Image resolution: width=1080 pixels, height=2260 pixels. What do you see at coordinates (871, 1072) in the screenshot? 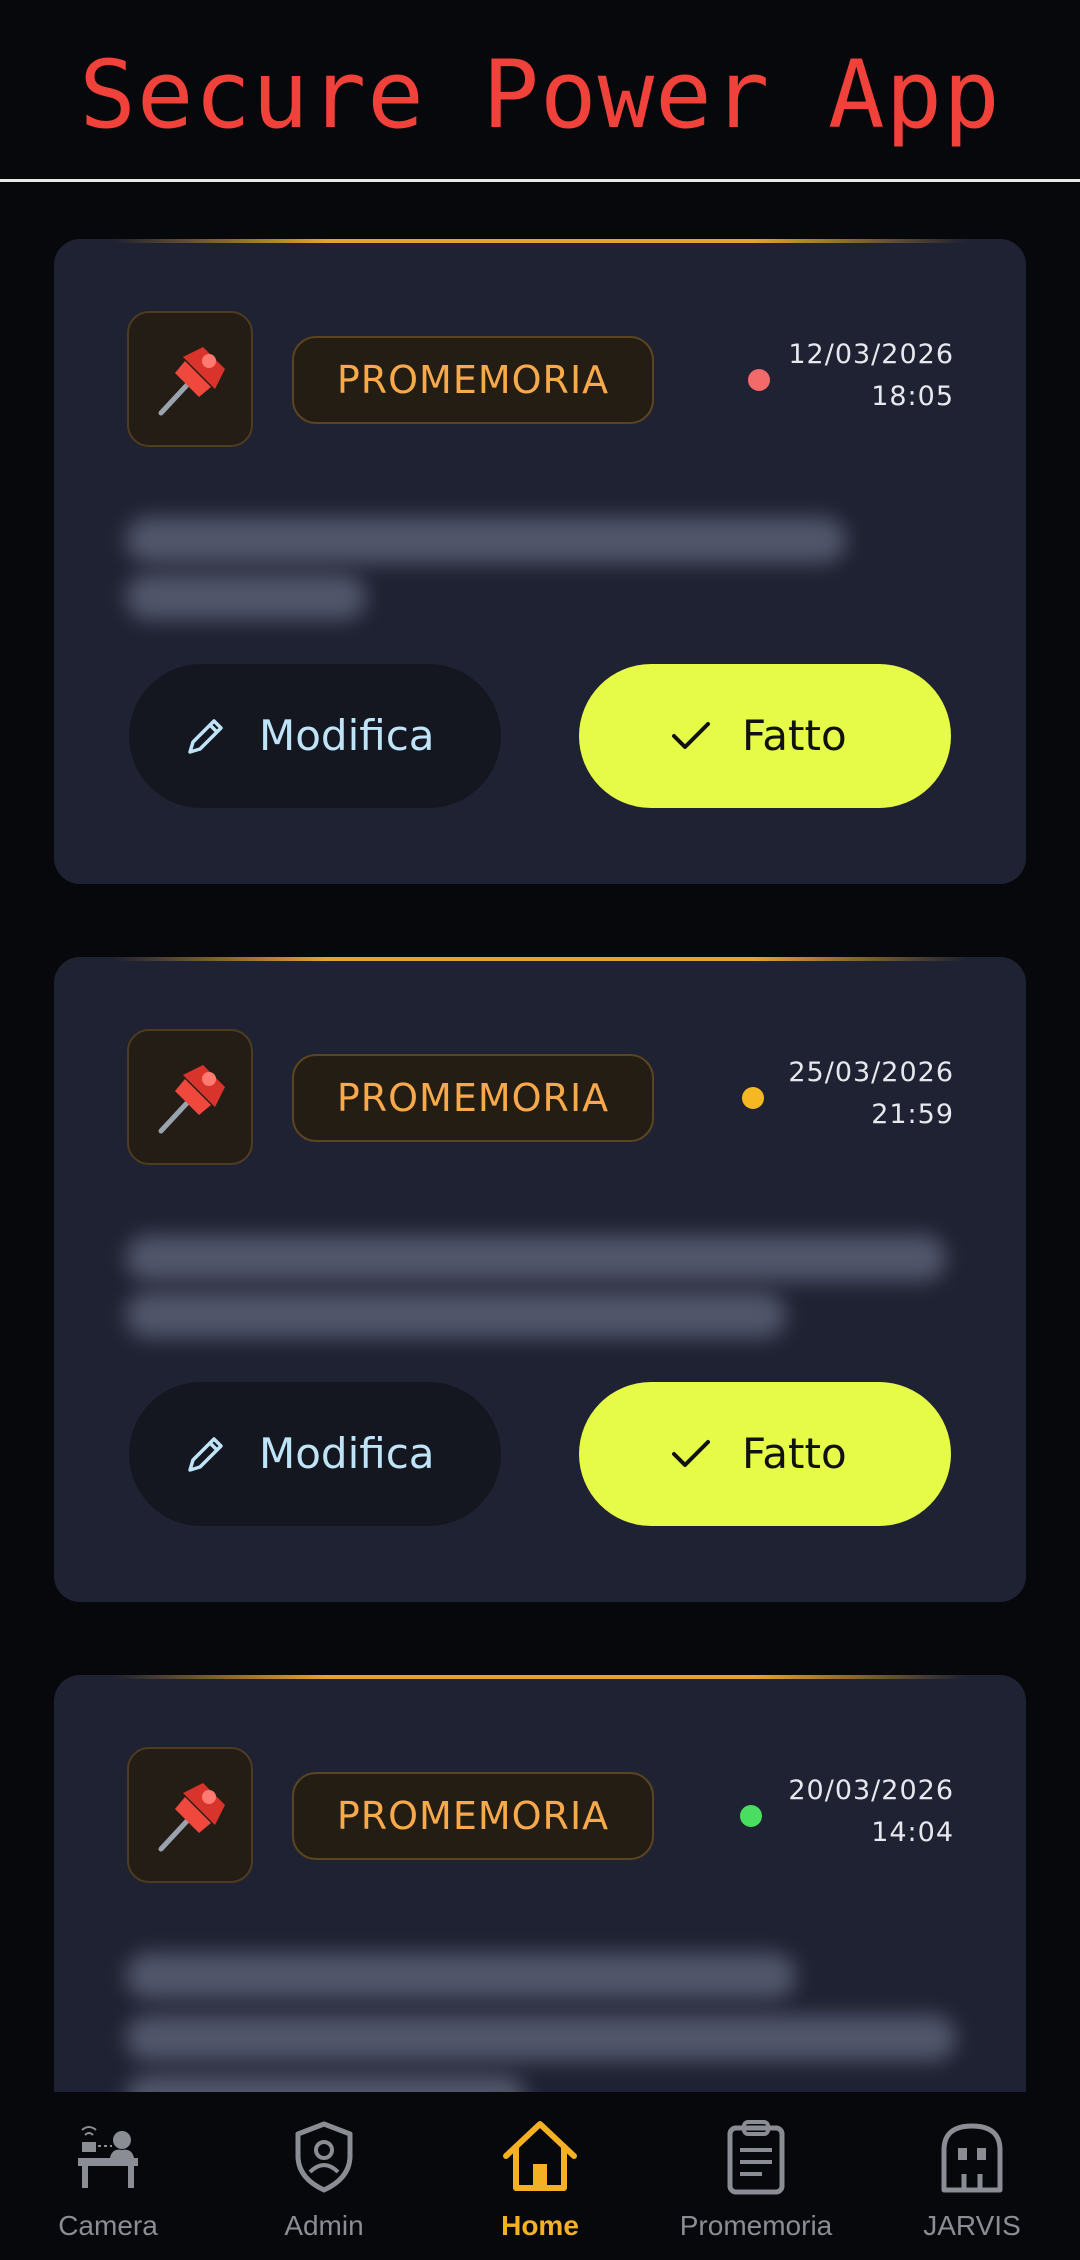
I see `reminder-date: 25/03/2026` at bounding box center [871, 1072].